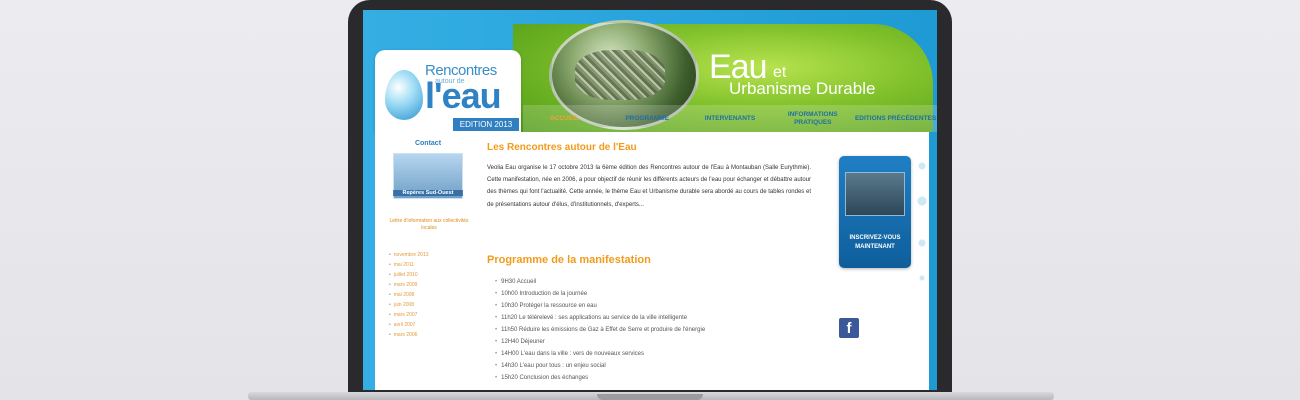  I want to click on nav-item-intervenants: INTERVENANTS, so click(730, 119).